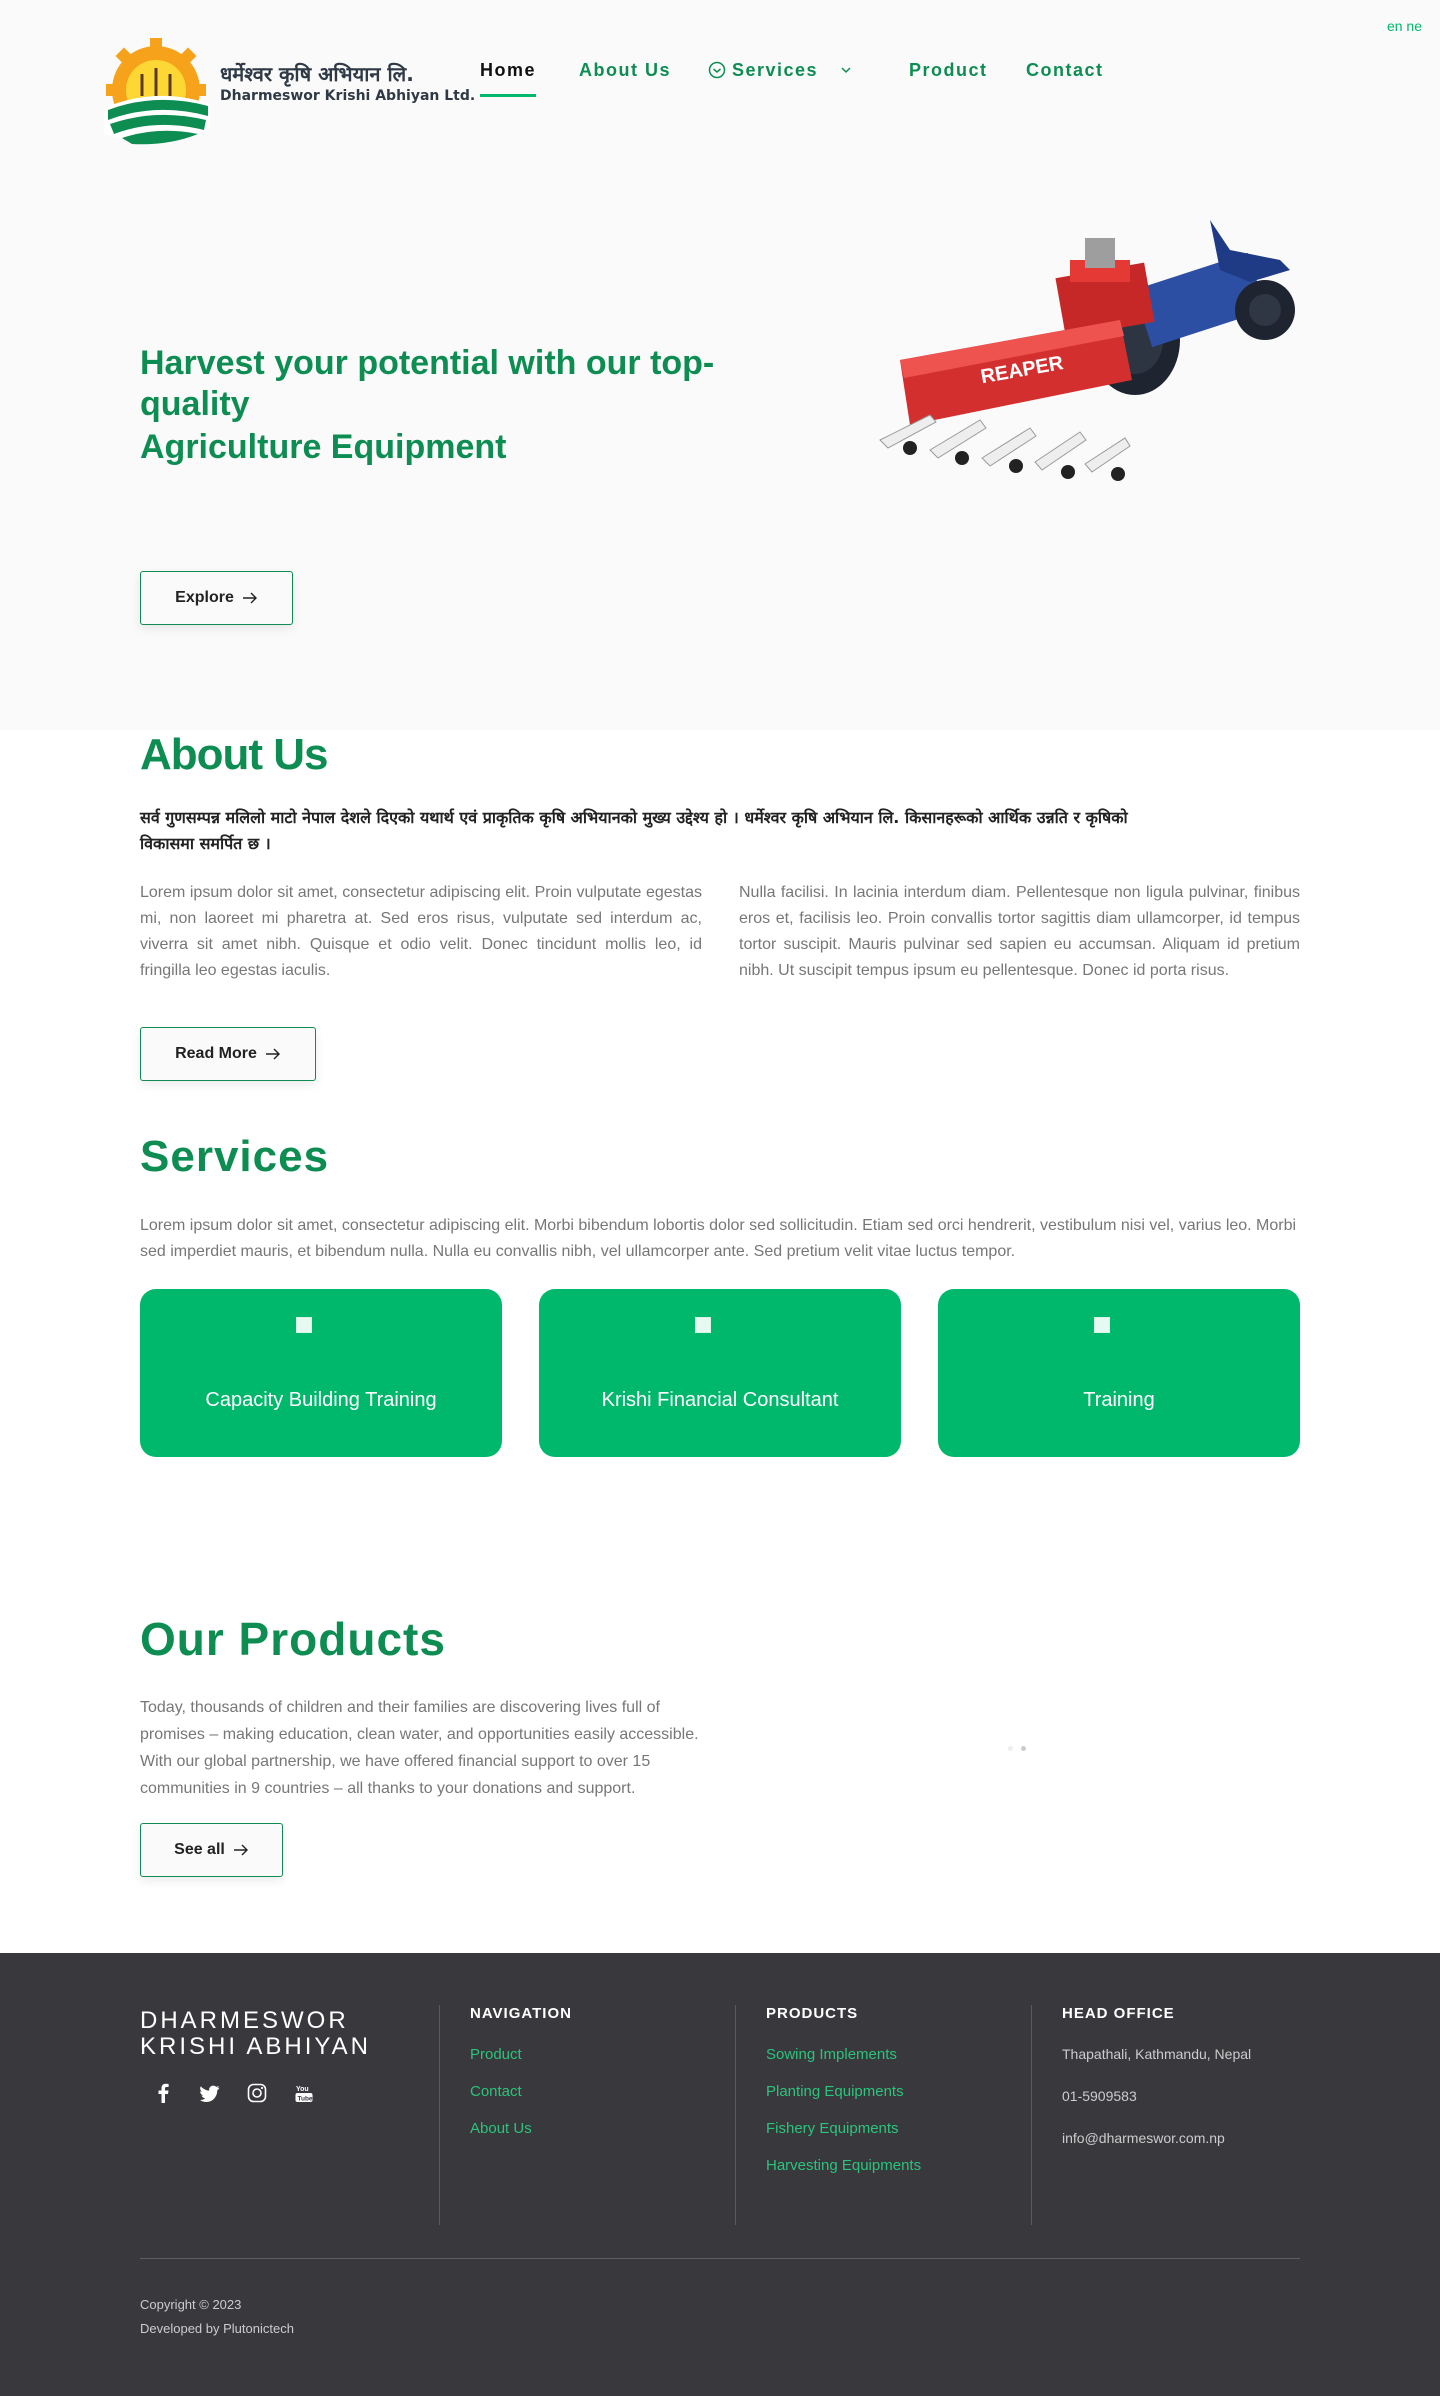 The image size is (1440, 2396). What do you see at coordinates (244, 2020) in the screenshot?
I see `footer-brand-line1: DHARMESWOR` at bounding box center [244, 2020].